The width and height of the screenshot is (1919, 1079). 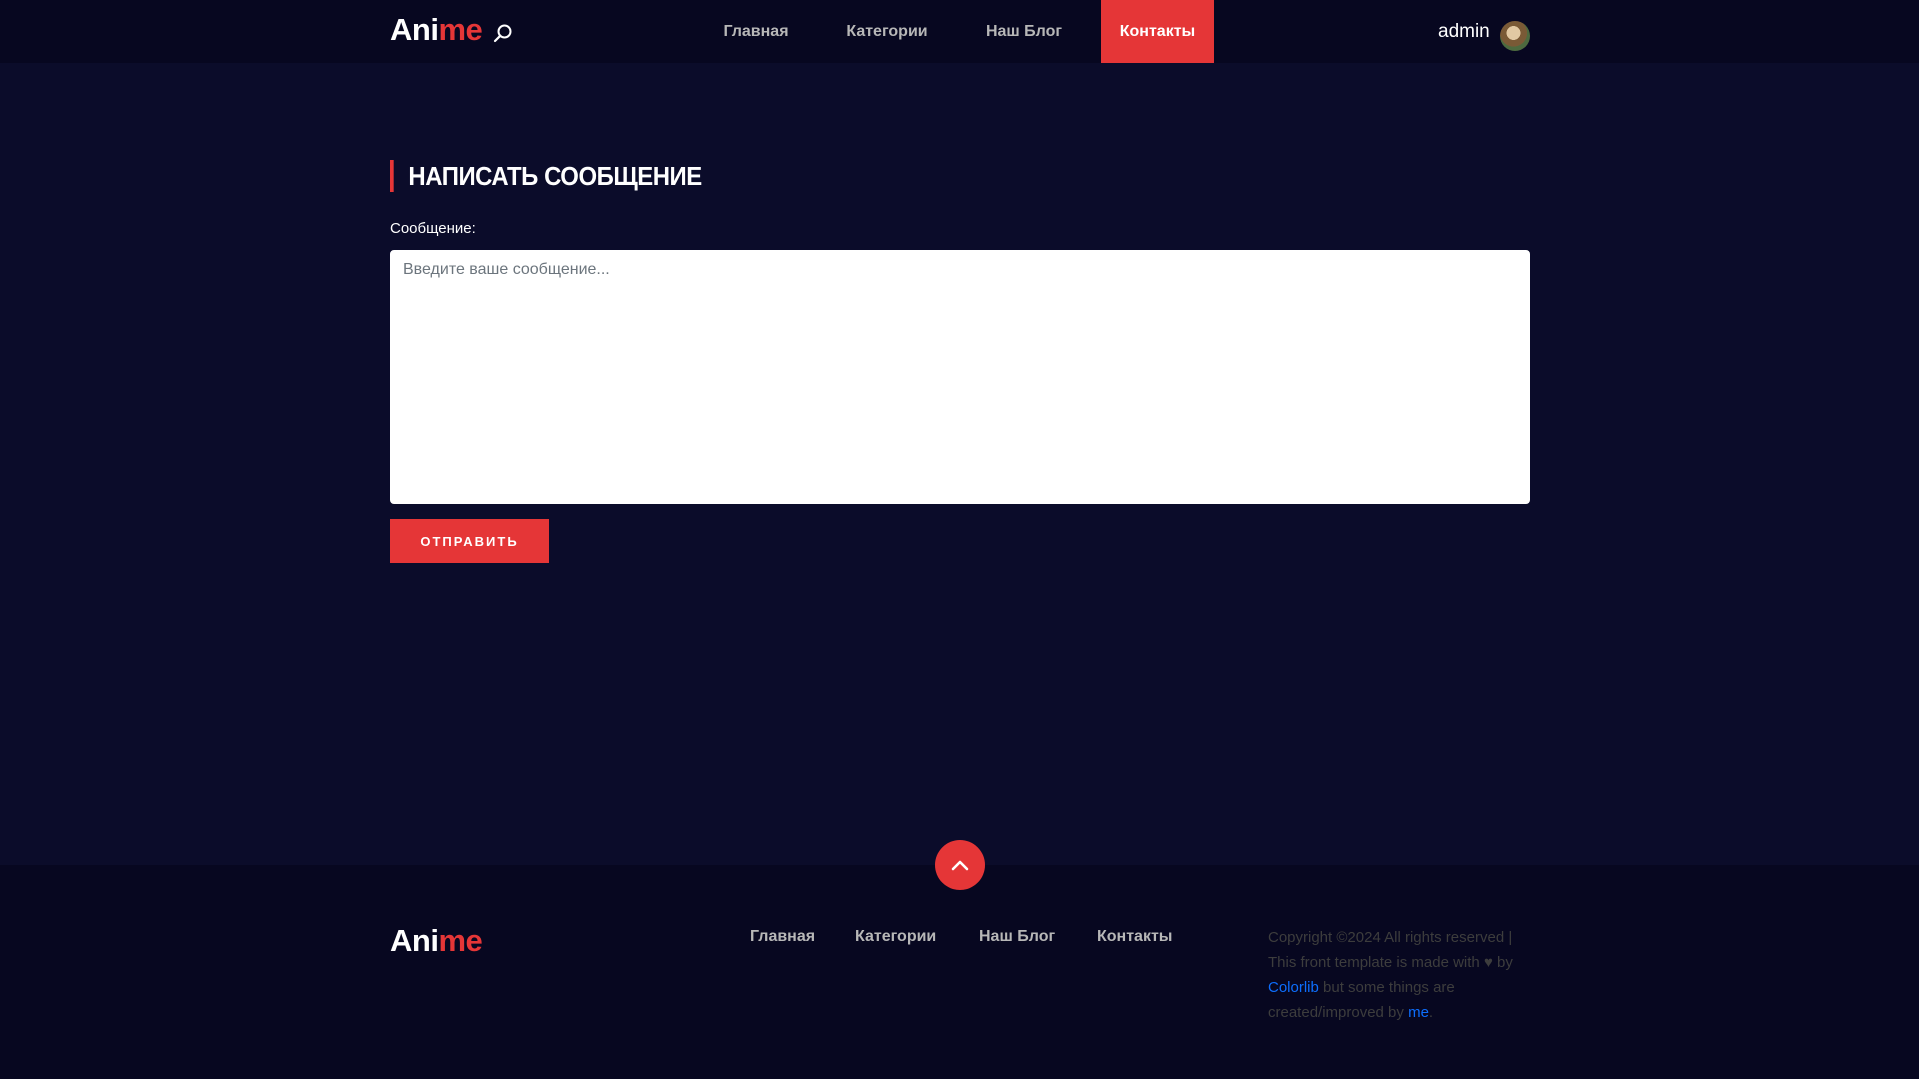 I want to click on footer-nav-blog: Наш Блог, so click(x=1017, y=937).